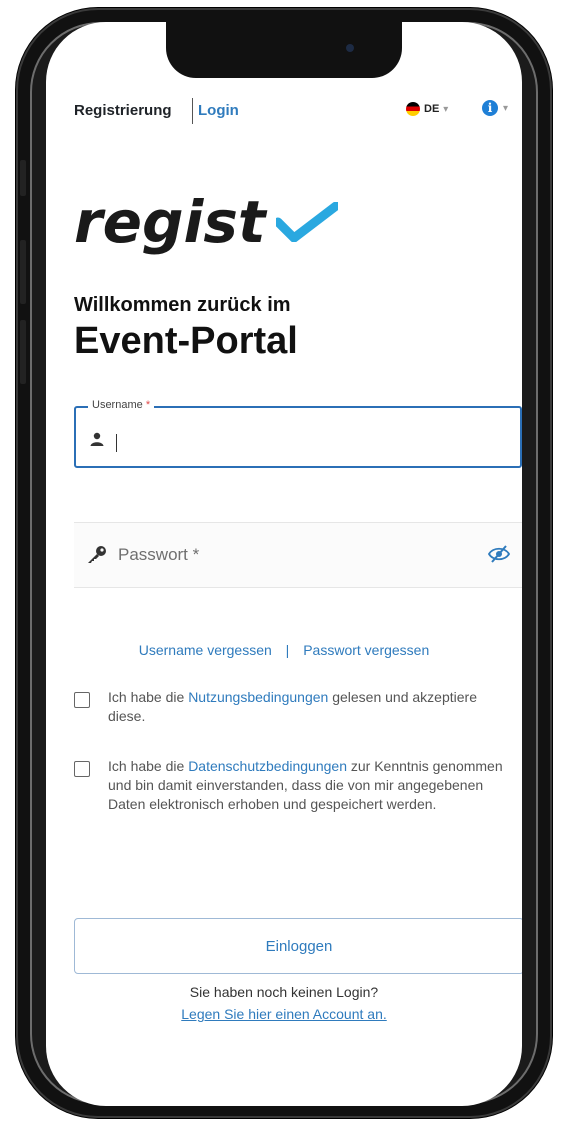 This screenshot has height=1126, width=568. I want to click on login-button: Einloggen, so click(298, 946).